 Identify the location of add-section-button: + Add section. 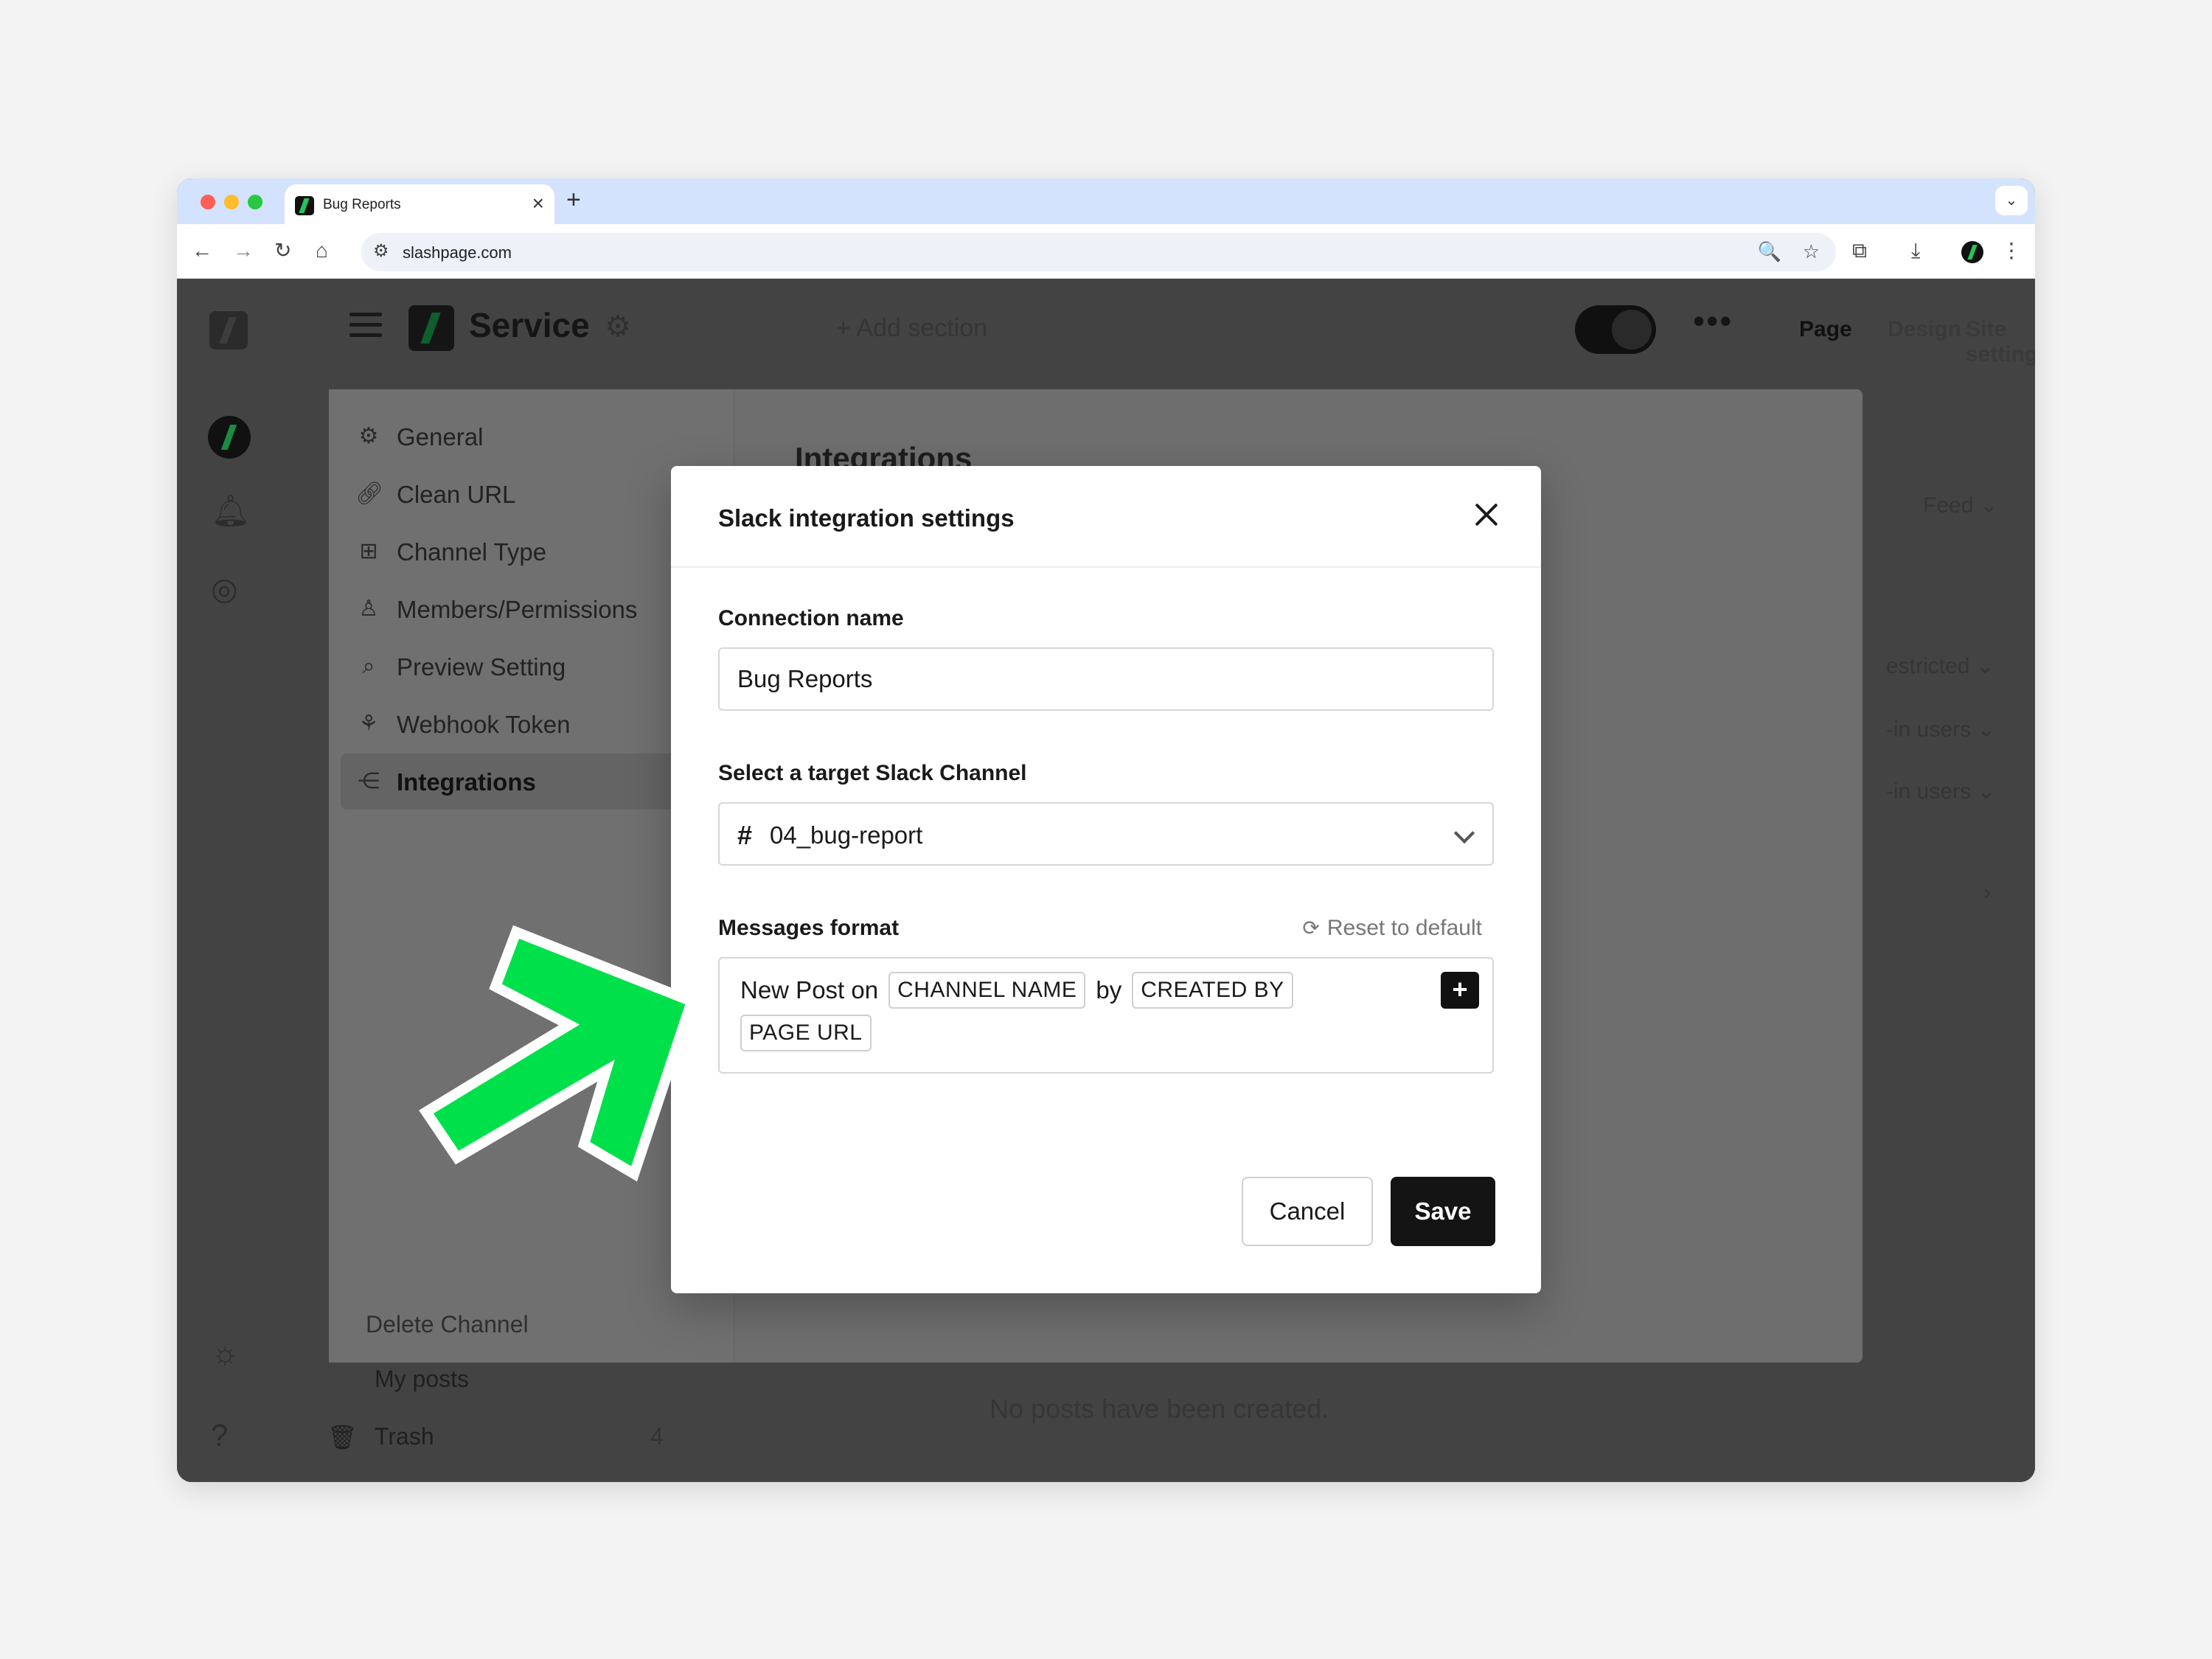
(911, 328).